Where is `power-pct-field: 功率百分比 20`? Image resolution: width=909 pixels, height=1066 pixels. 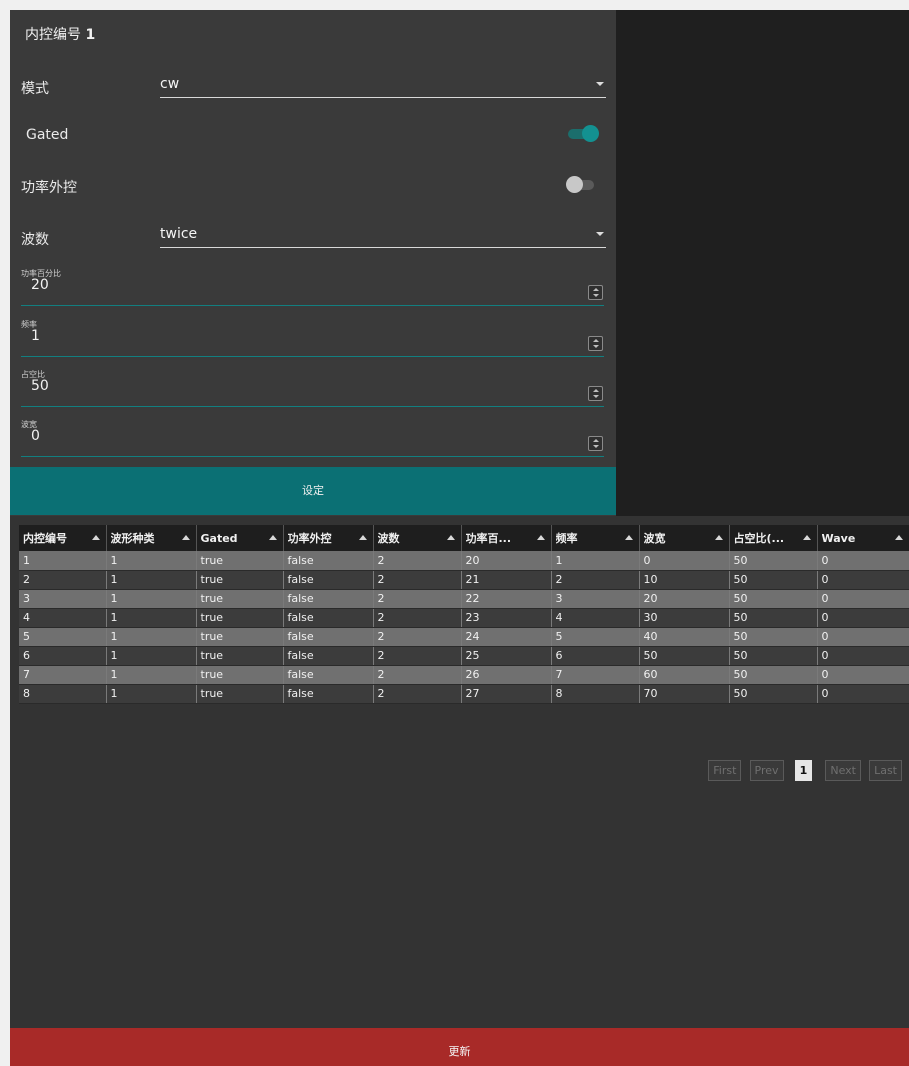
power-pct-field: 功率百分比 20 is located at coordinates (312, 287).